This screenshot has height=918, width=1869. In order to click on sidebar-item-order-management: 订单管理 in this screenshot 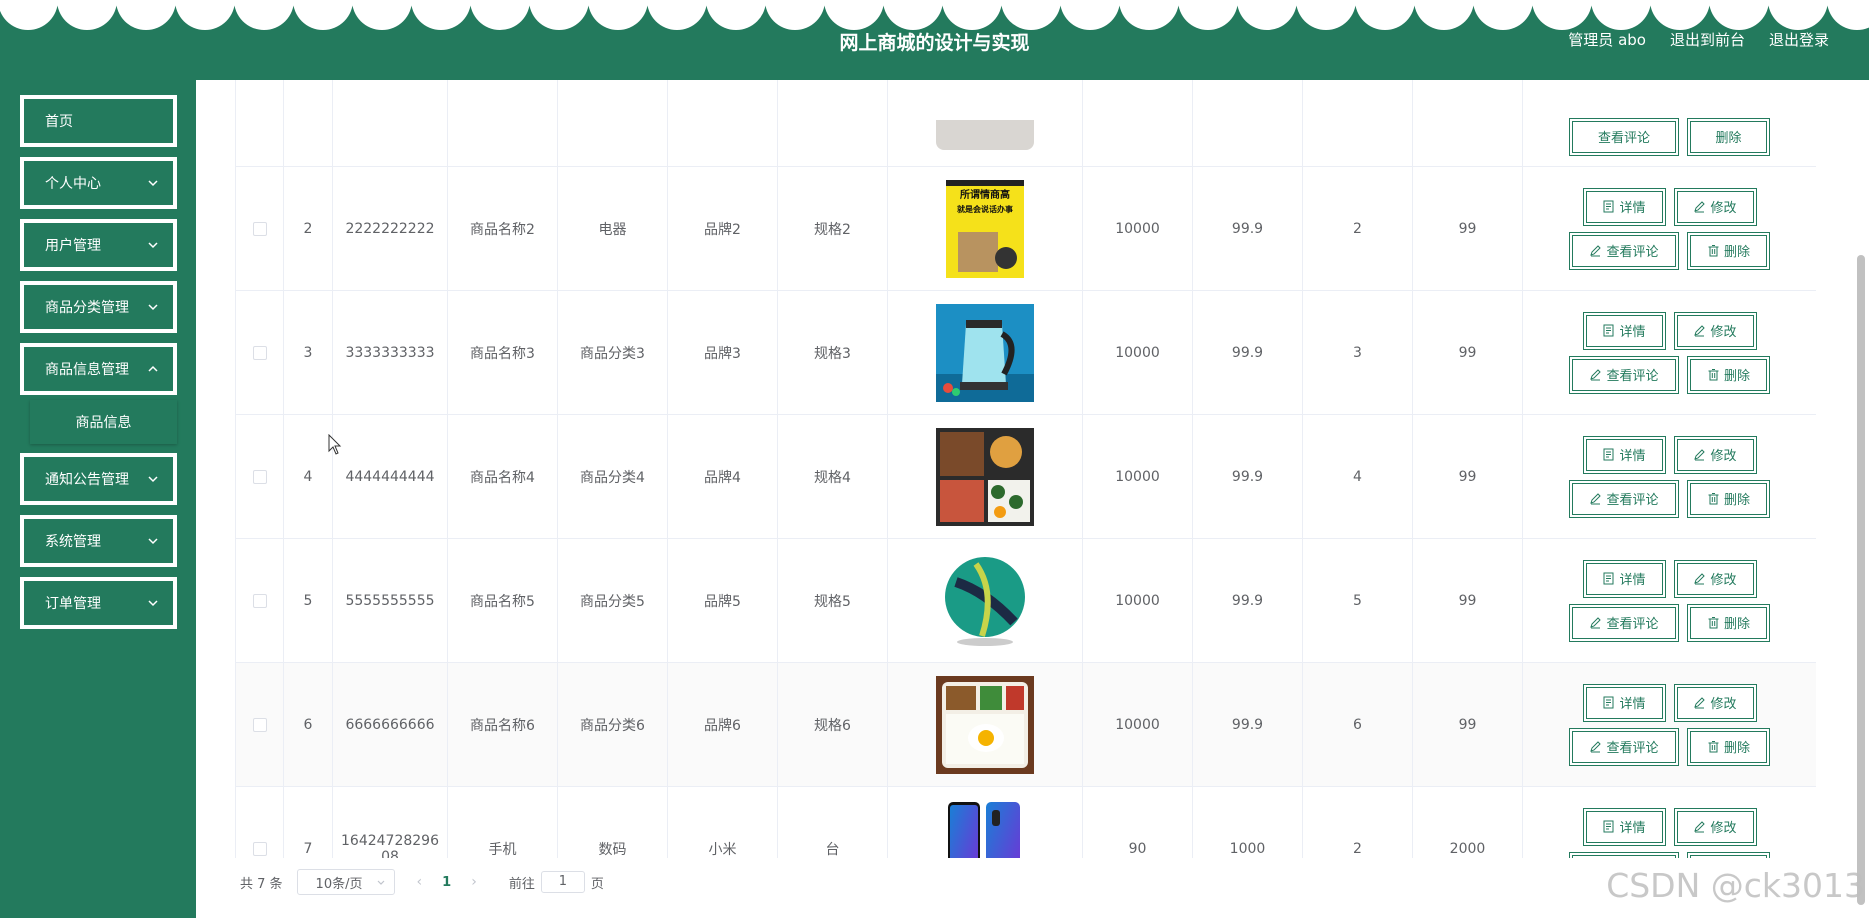, I will do `click(98, 603)`.